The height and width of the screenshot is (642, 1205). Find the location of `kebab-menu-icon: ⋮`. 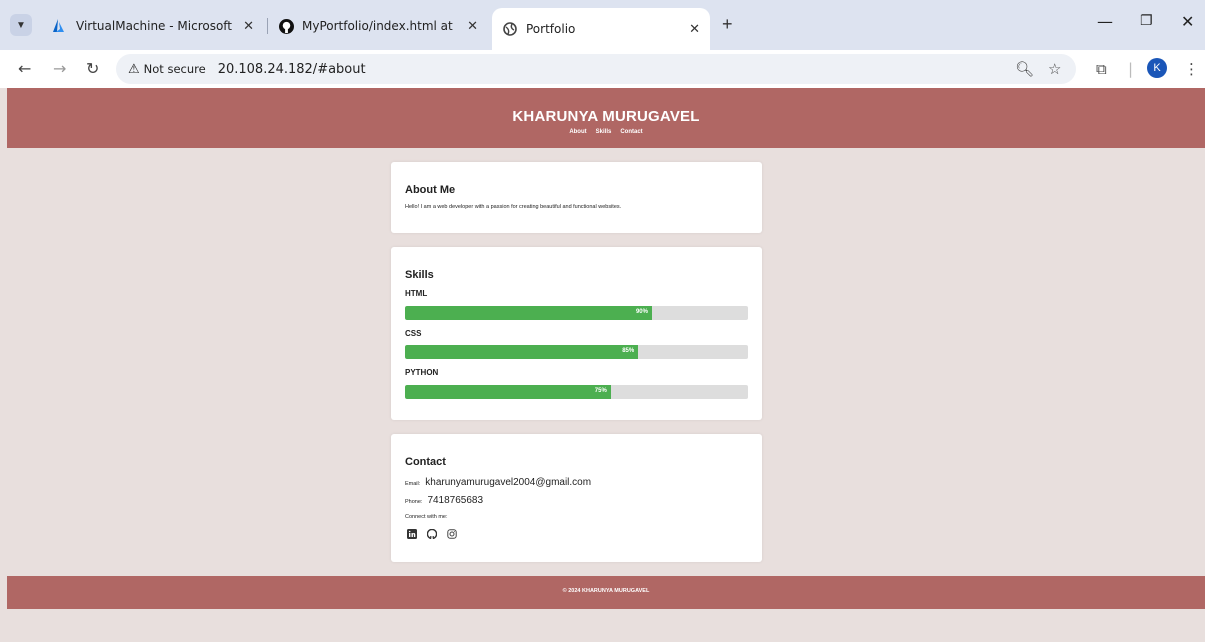

kebab-menu-icon: ⋮ is located at coordinates (1191, 69).